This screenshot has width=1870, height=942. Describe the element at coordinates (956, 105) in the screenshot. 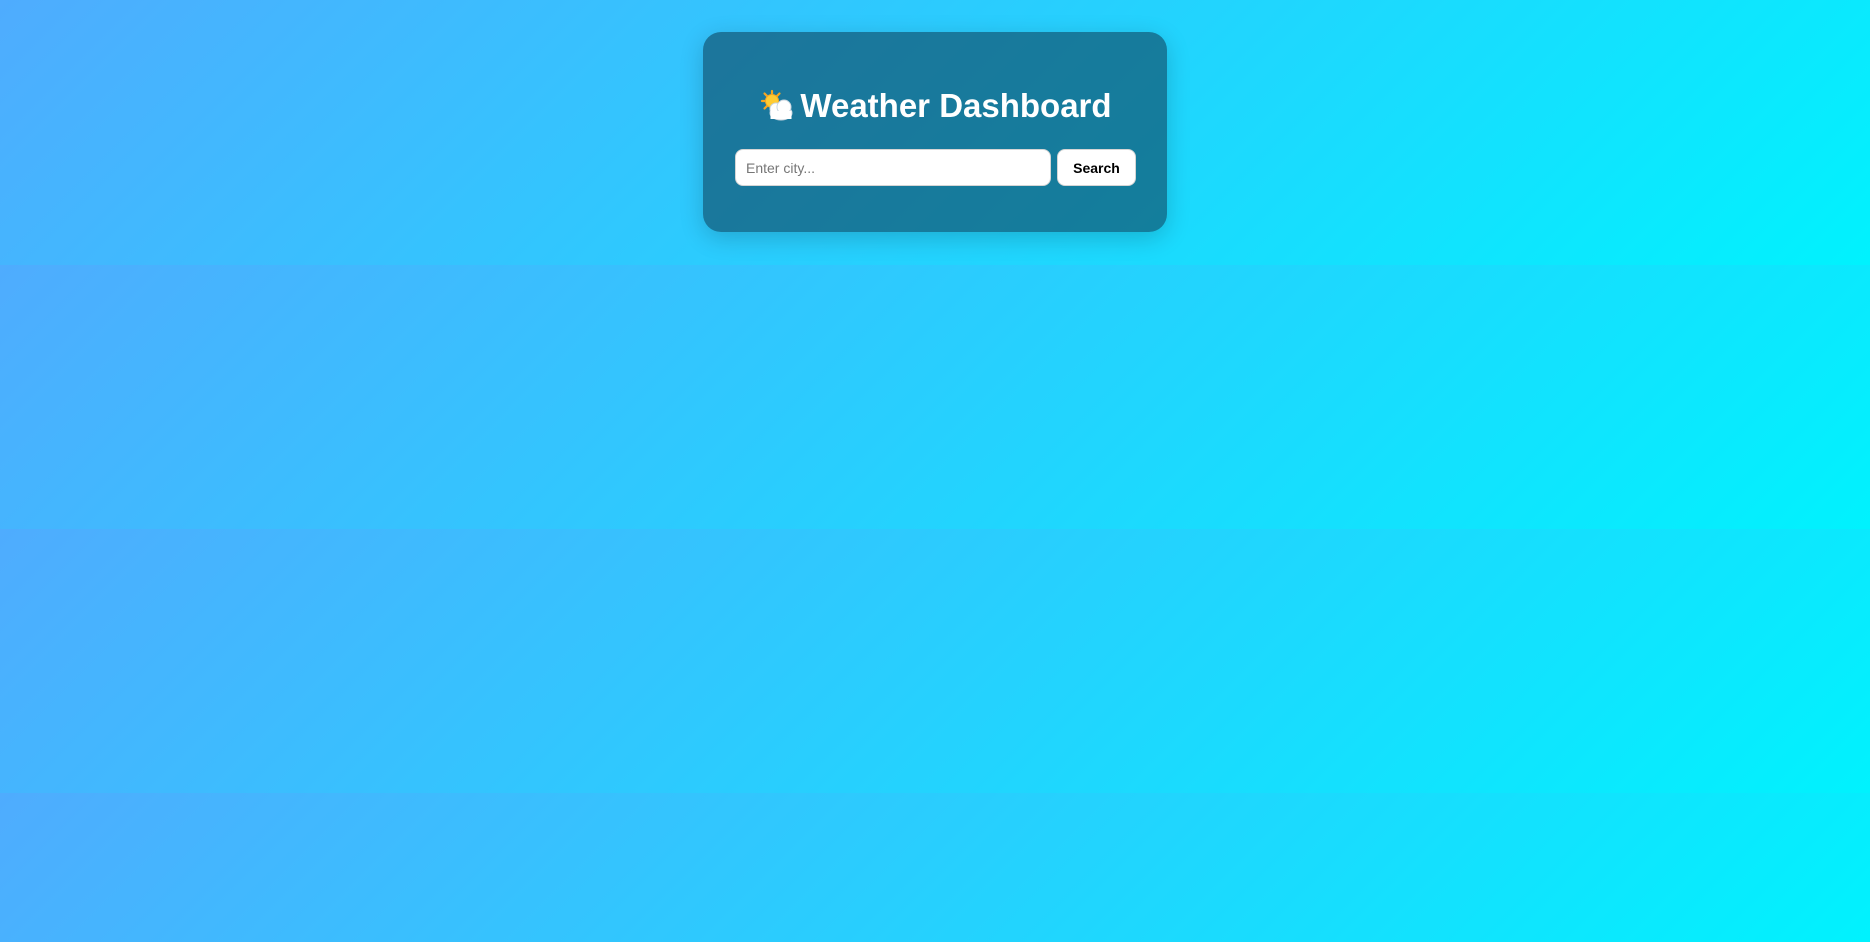

I see `page-title-text: Weather Dashboard` at that location.